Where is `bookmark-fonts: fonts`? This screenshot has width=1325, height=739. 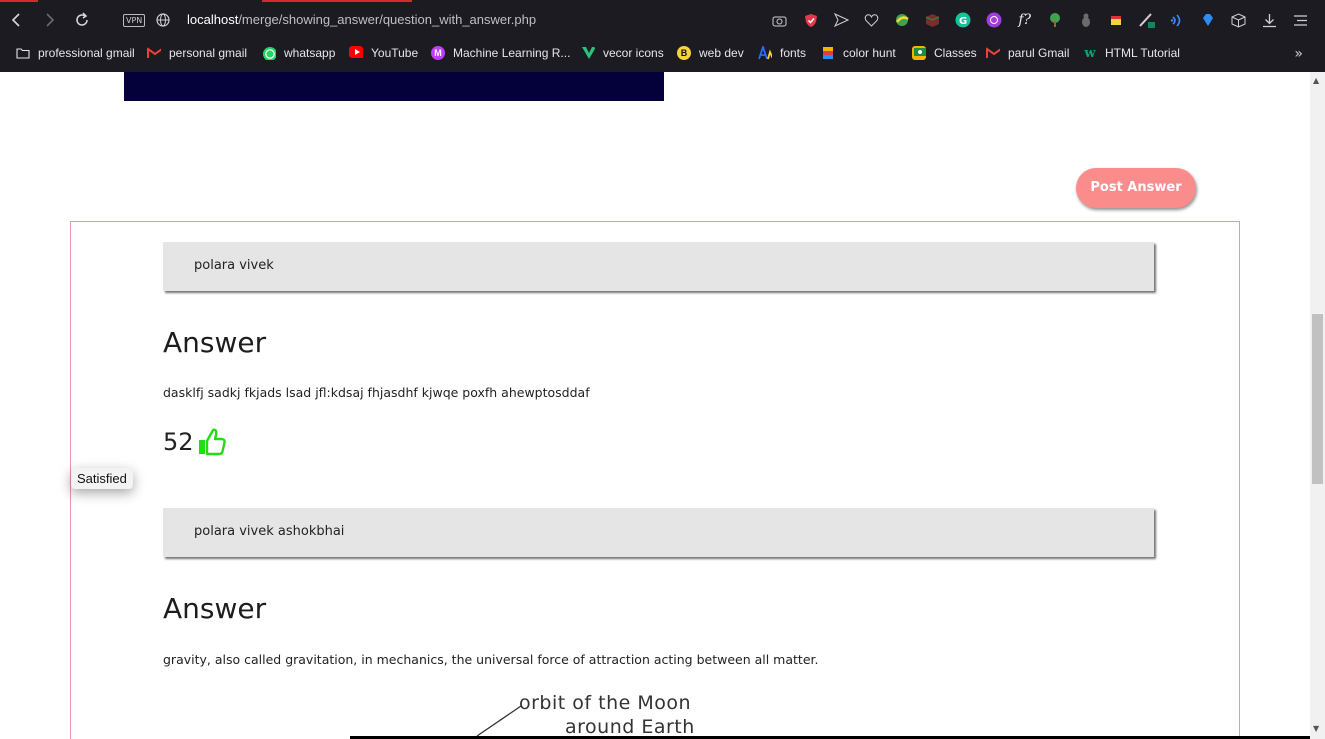 bookmark-fonts: fonts is located at coordinates (782, 53).